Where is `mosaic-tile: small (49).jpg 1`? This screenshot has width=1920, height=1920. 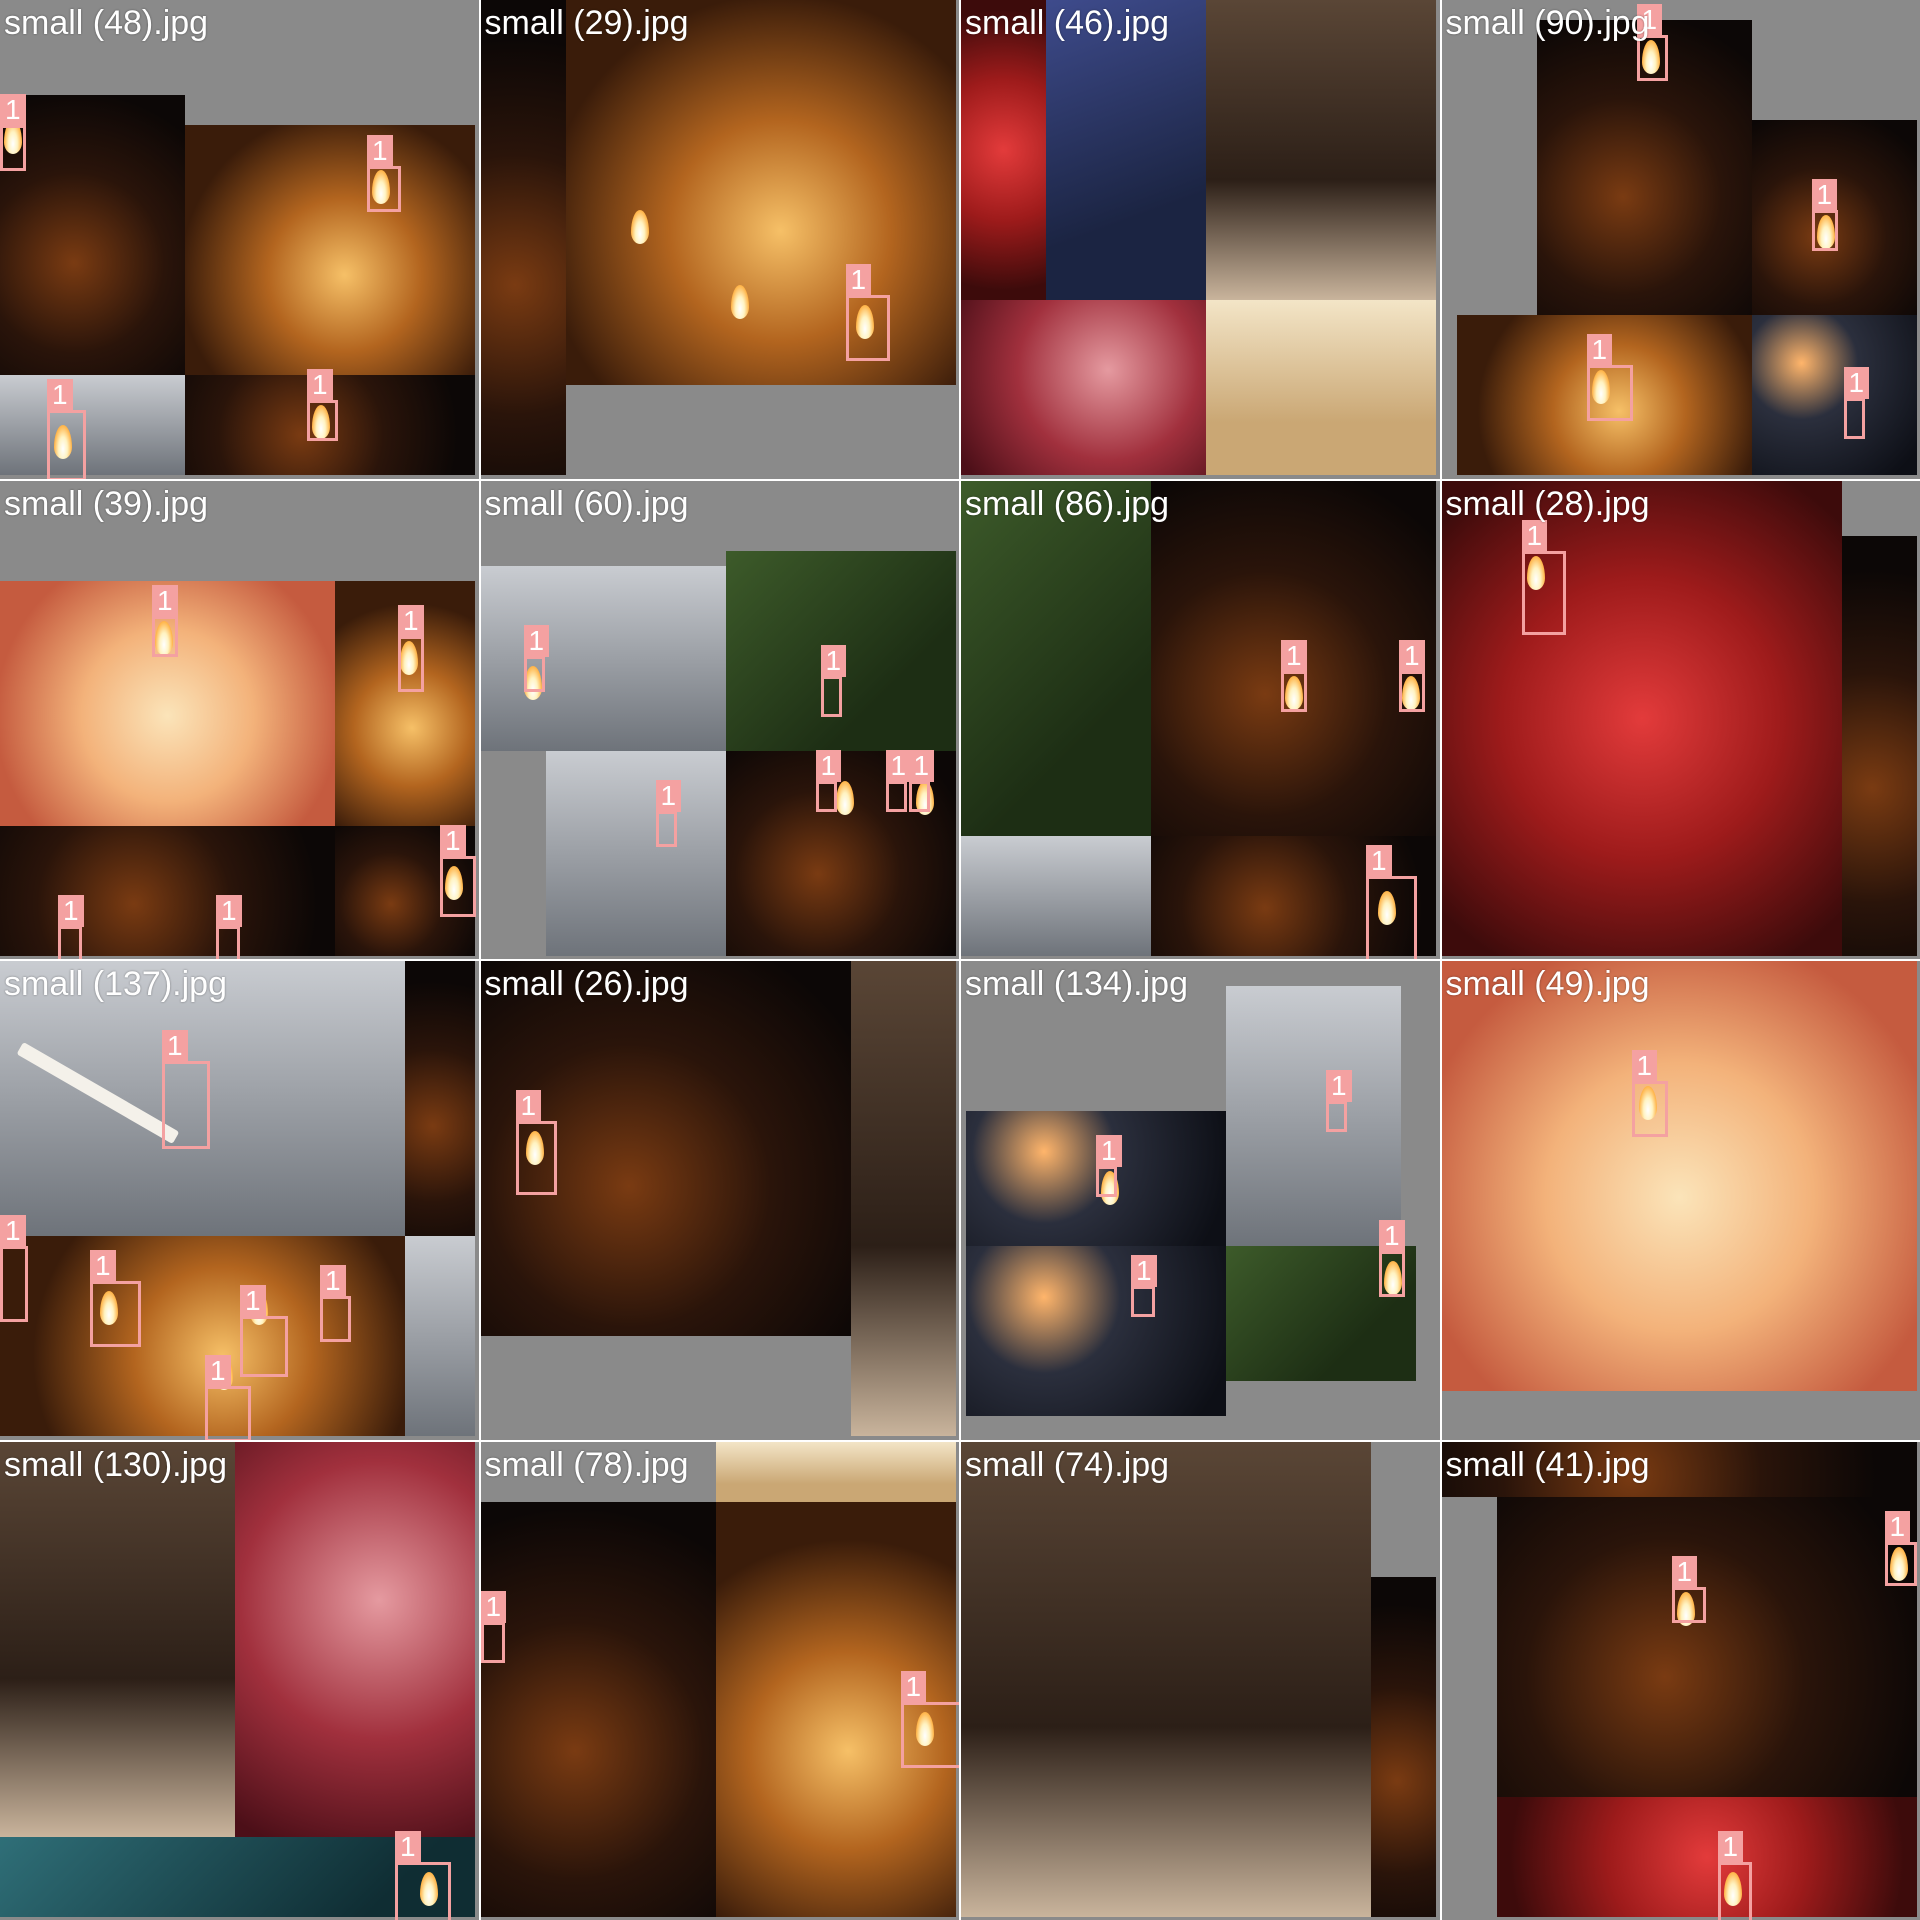
mosaic-tile: small (49).jpg 1 is located at coordinates (1680, 1200).